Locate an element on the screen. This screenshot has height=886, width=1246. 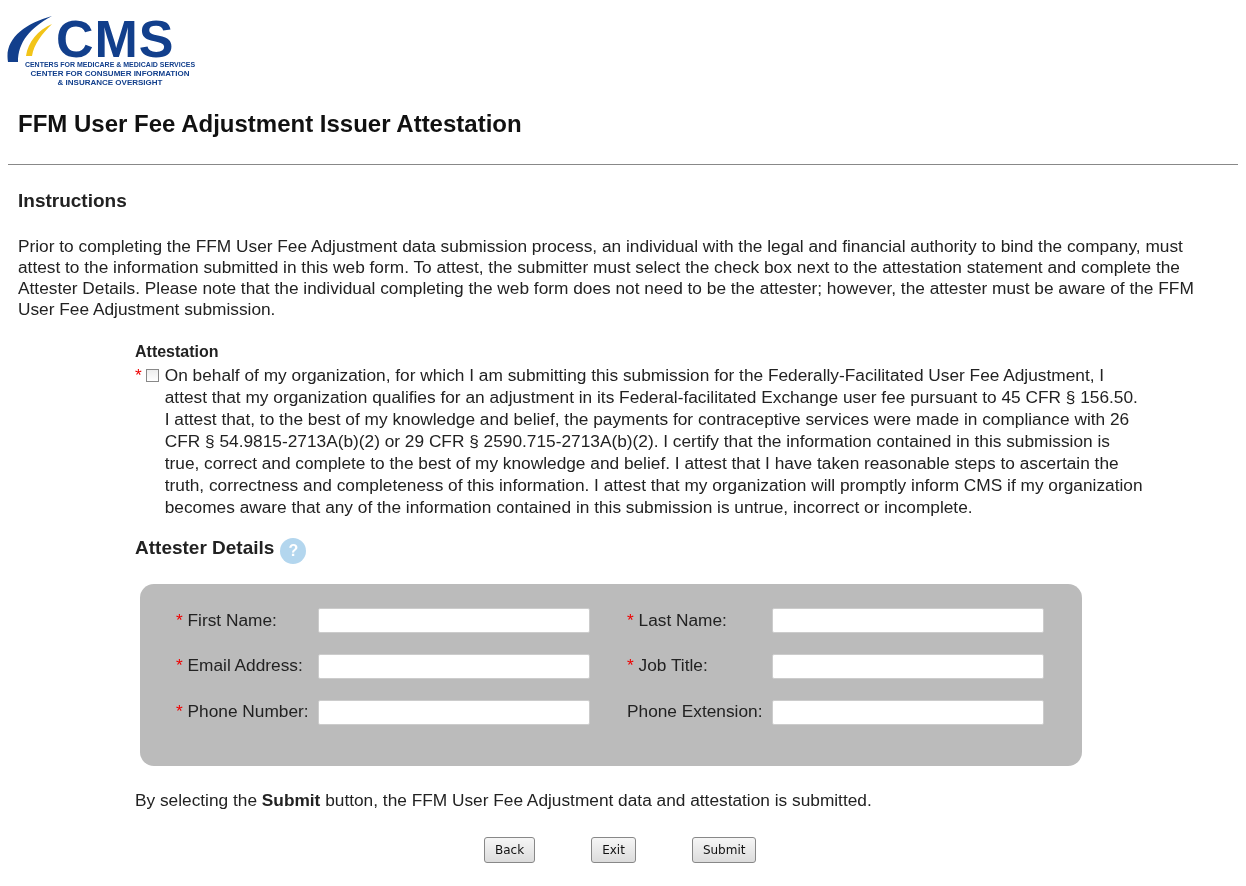
section-heading: Attestation is located at coordinates (177, 351).